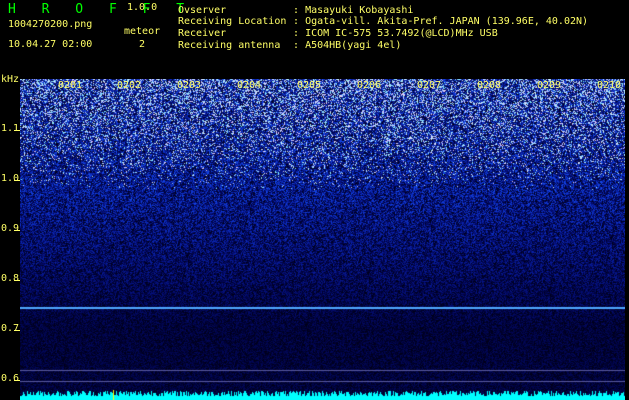 This screenshot has width=629, height=400. Describe the element at coordinates (10, 178) in the screenshot. I see `y-tick-label: 1.0` at that location.